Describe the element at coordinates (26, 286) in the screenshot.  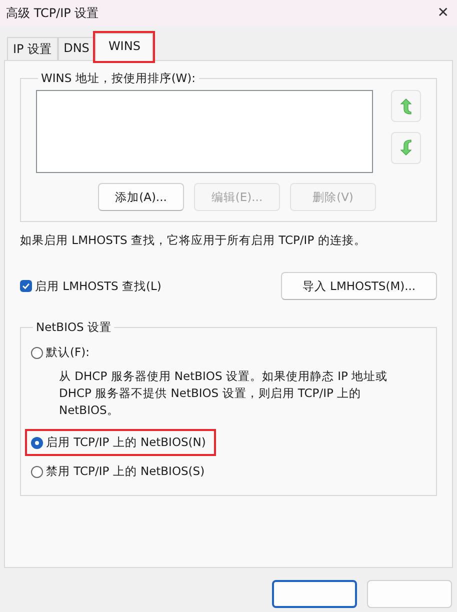
I see `checkbox` at that location.